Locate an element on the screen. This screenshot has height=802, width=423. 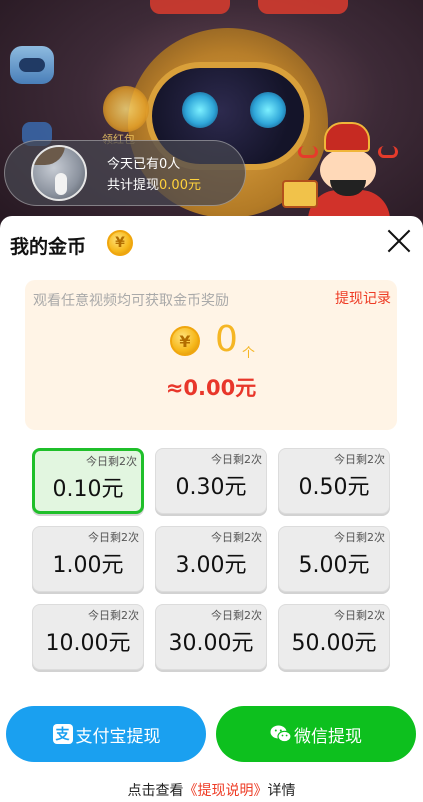
footer-suffix: 详情 is located at coordinates (281, 791).